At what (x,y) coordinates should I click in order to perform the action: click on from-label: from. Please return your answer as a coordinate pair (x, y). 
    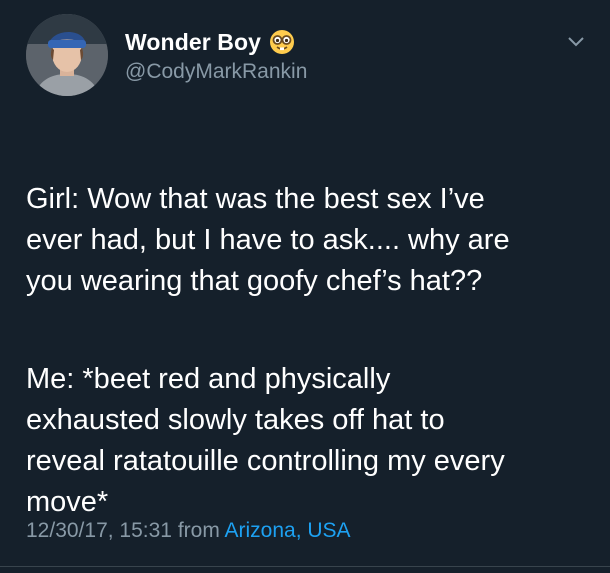
    Looking at the image, I should click on (198, 530).